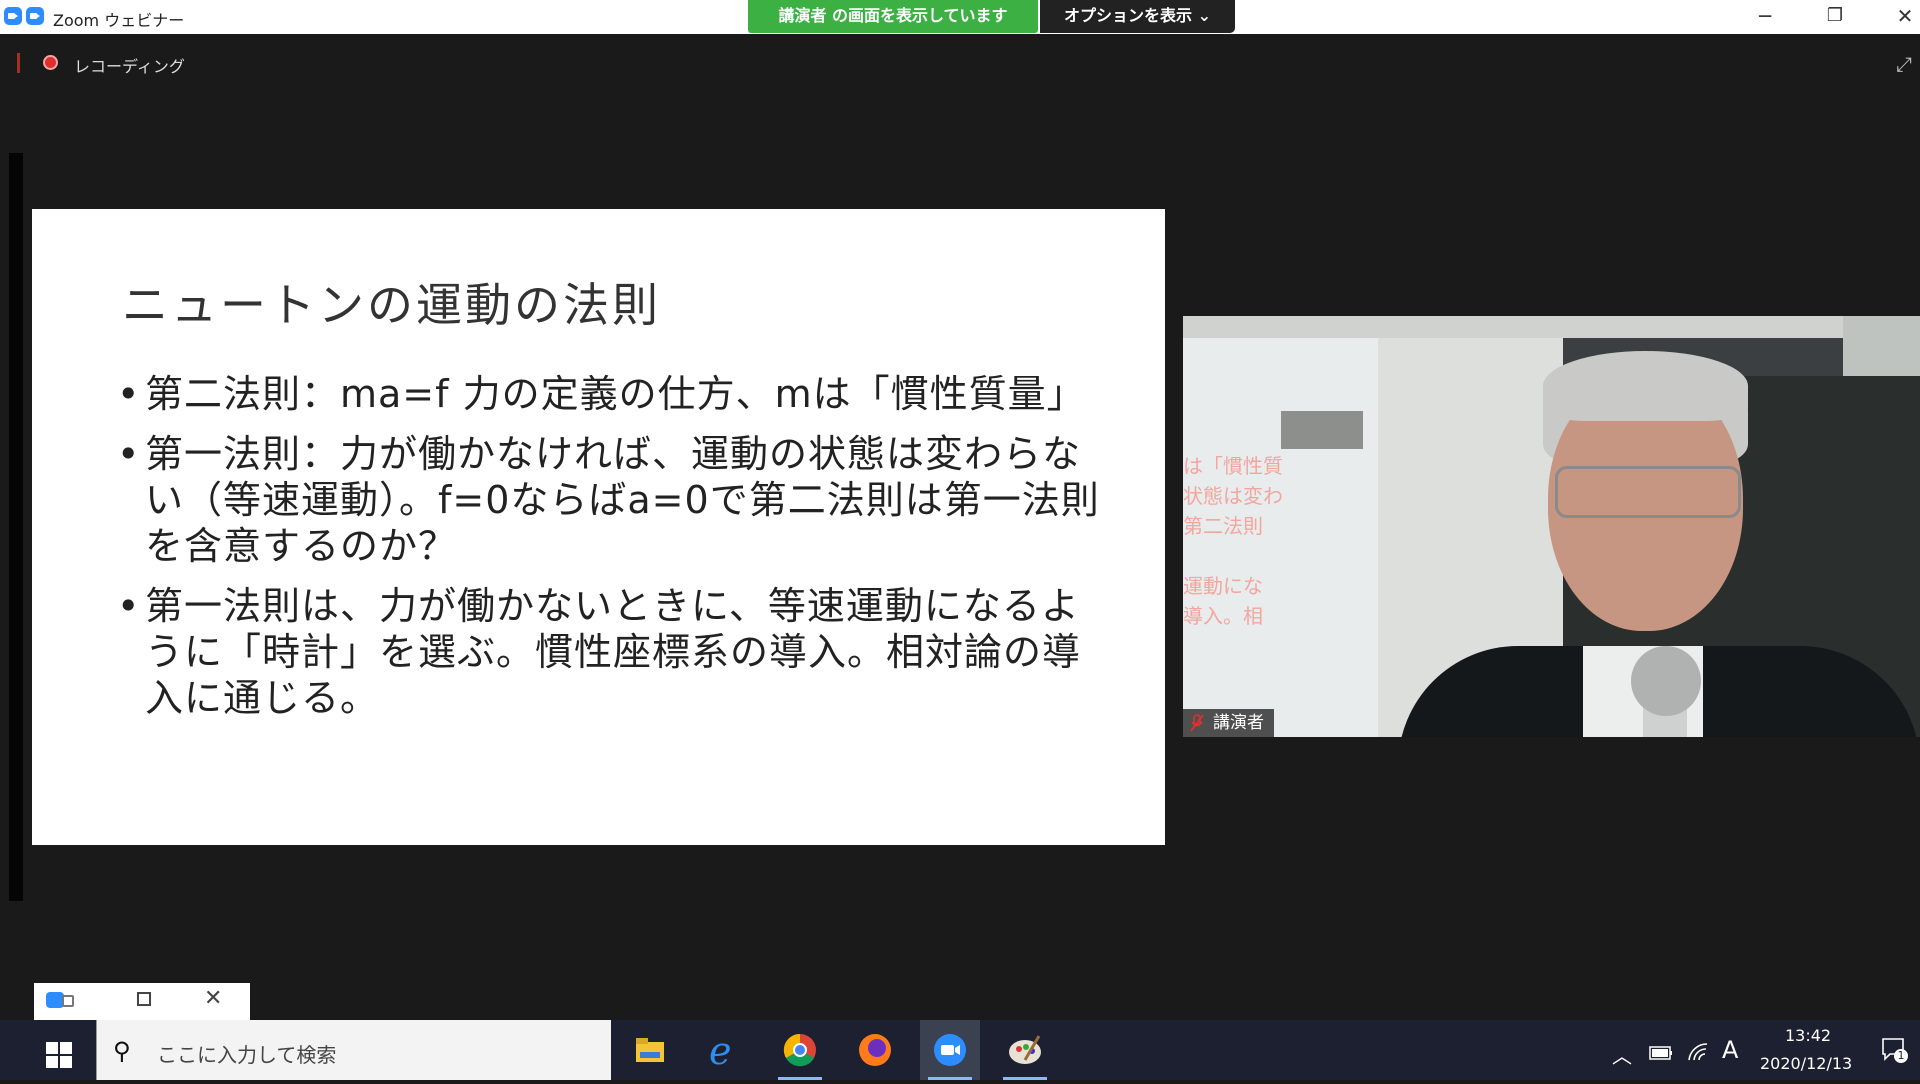 The height and width of the screenshot is (1084, 1920). I want to click on zoom-logo-icon, so click(13, 16).